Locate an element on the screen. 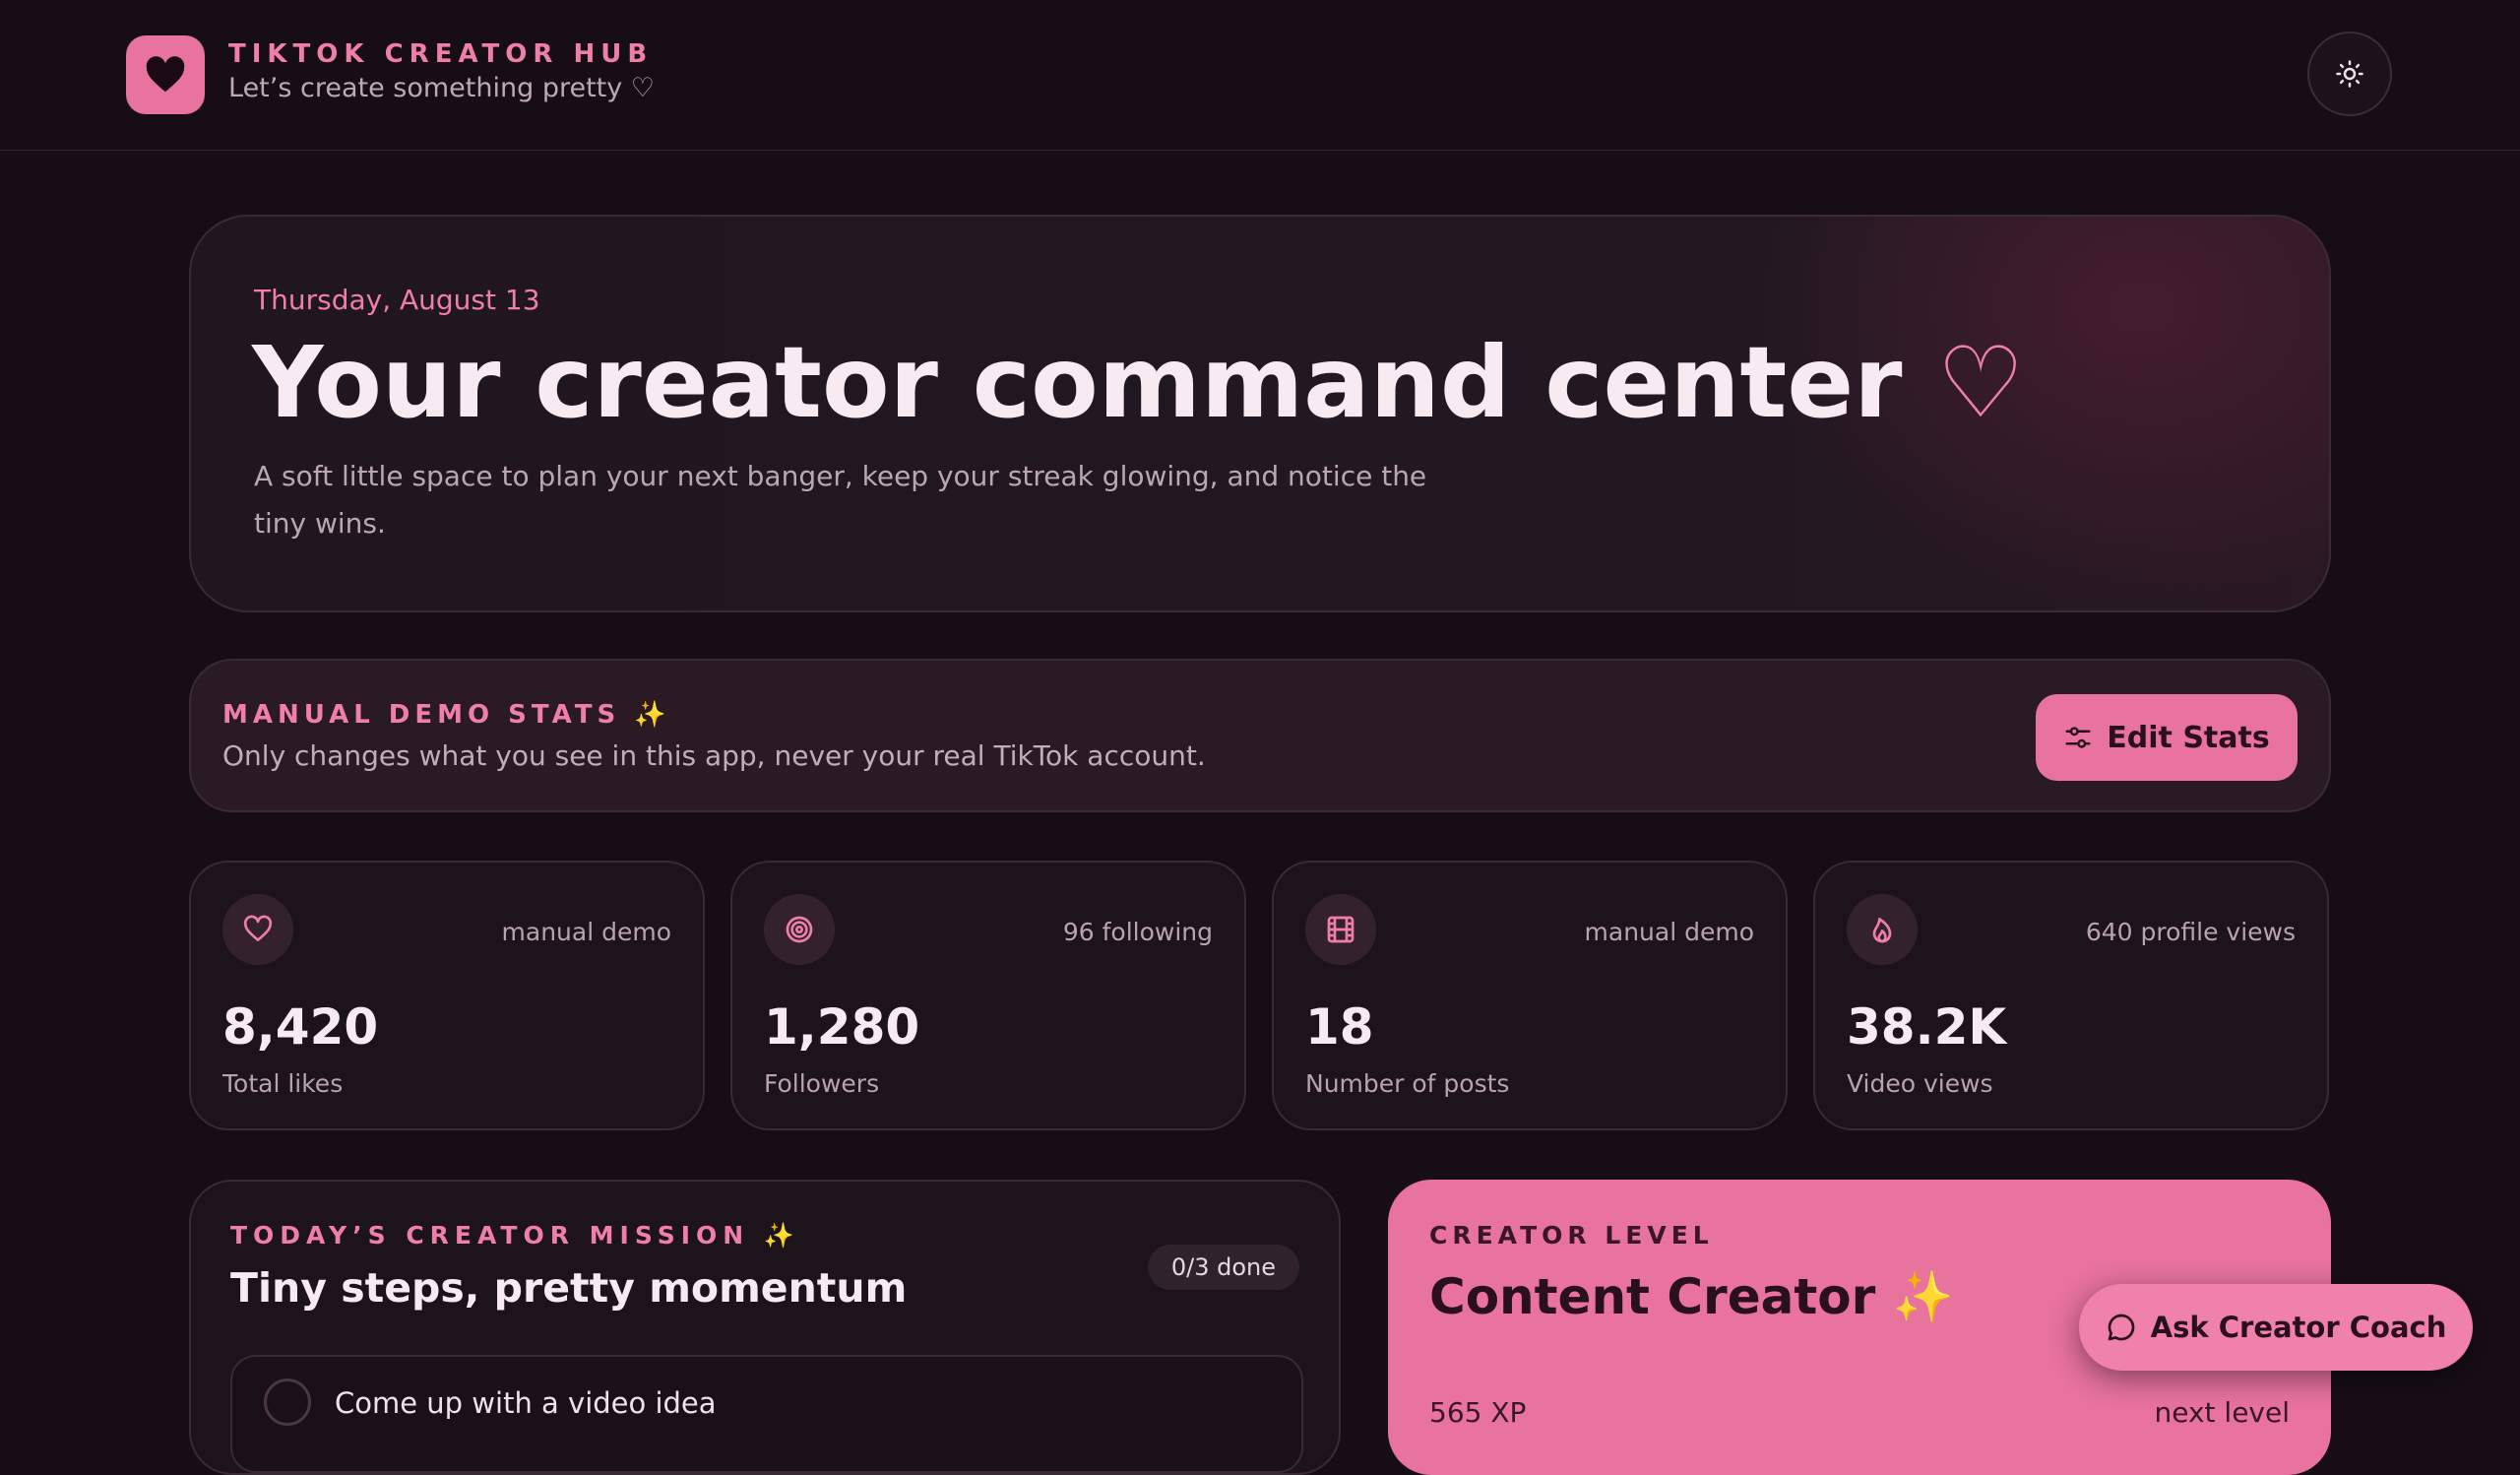 The width and height of the screenshot is (2520, 1475). mission-task-item: Come up with a video idea is located at coordinates (766, 1414).